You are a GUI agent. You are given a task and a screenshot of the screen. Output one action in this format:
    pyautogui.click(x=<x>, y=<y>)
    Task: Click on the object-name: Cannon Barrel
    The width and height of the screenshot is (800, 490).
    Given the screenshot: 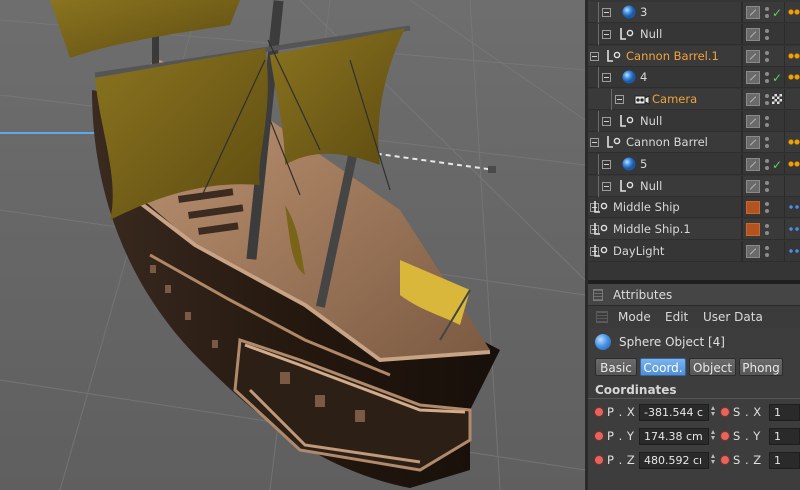 What is the action you would take?
    pyautogui.click(x=667, y=142)
    